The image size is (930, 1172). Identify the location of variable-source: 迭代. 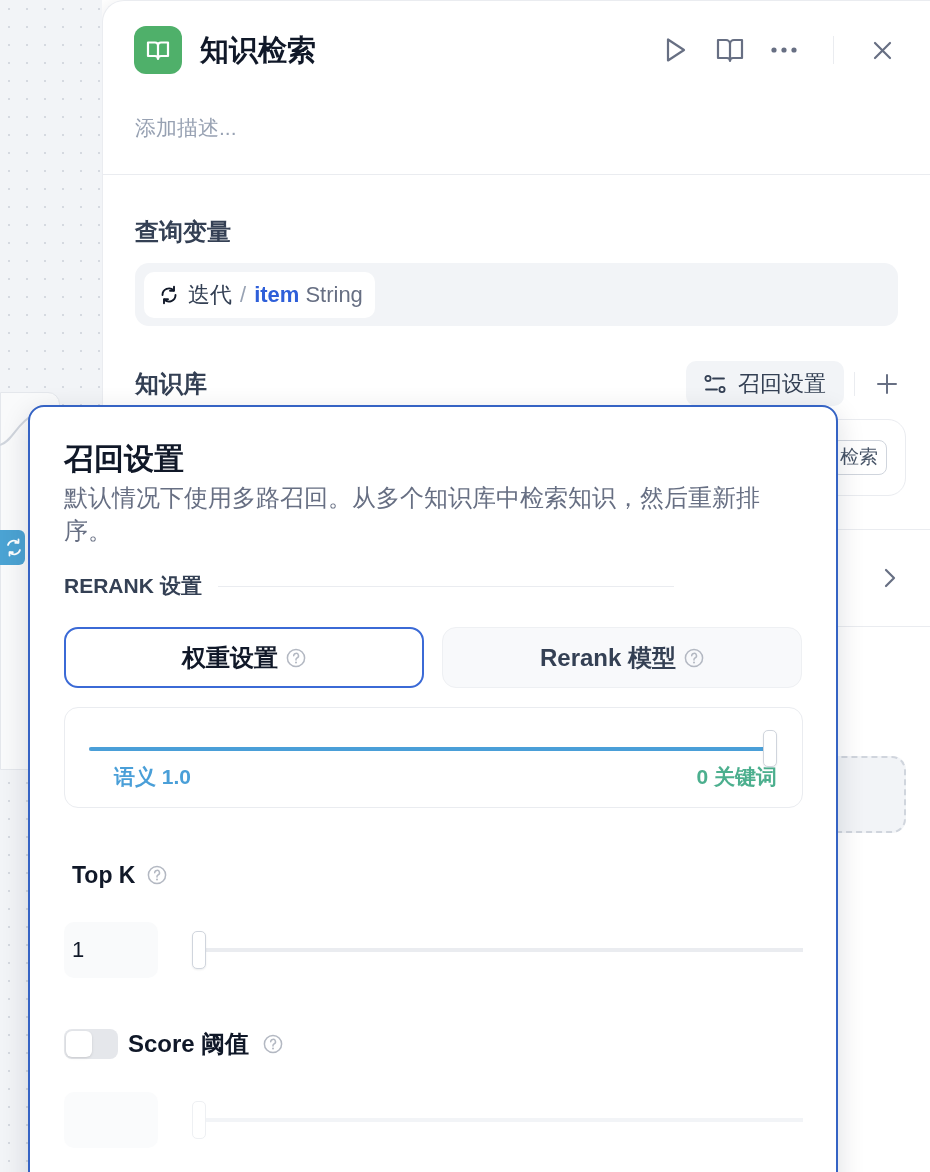
(210, 295).